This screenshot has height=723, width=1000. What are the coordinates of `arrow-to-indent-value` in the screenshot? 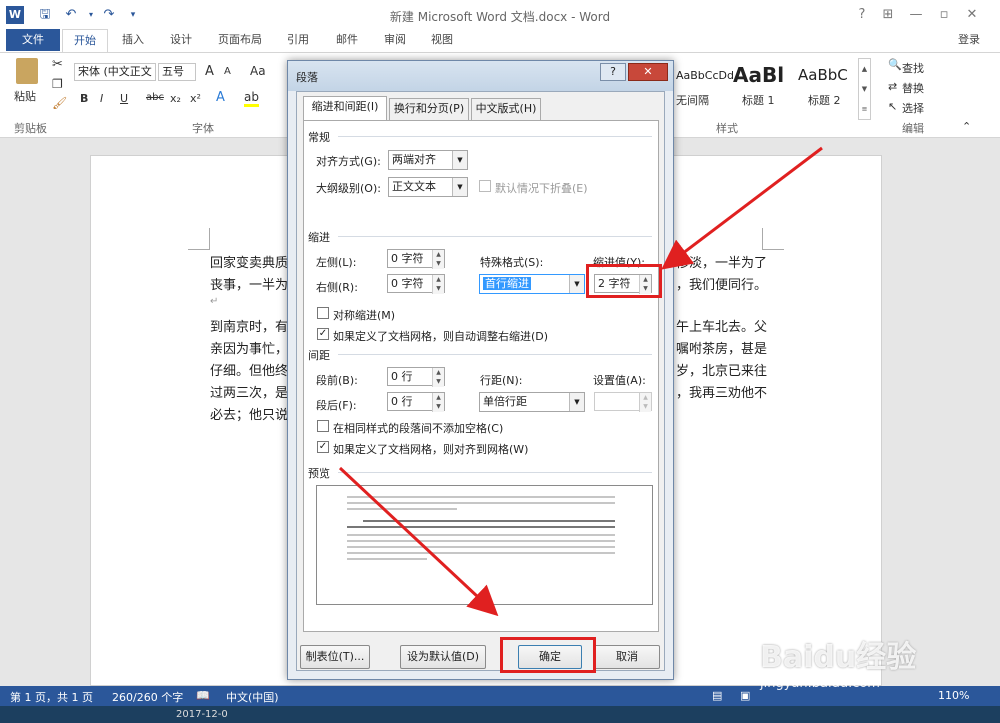 It's located at (742, 208).